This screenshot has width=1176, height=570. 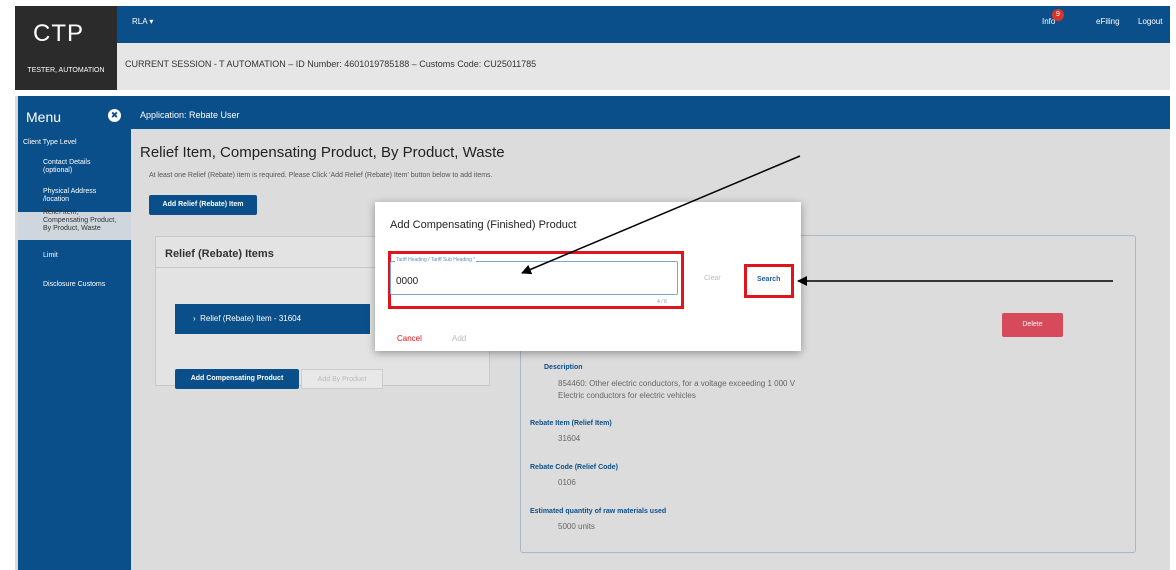 I want to click on app-logo: CTP TESTER, AUTOMATION, so click(x=66, y=48).